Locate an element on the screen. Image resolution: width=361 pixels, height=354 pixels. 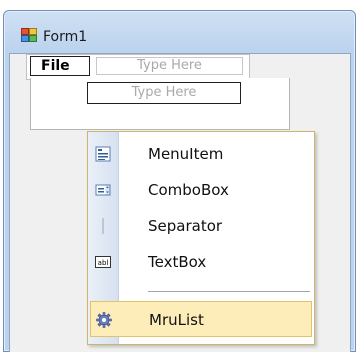
menuitem-icon is located at coordinates (103, 154).